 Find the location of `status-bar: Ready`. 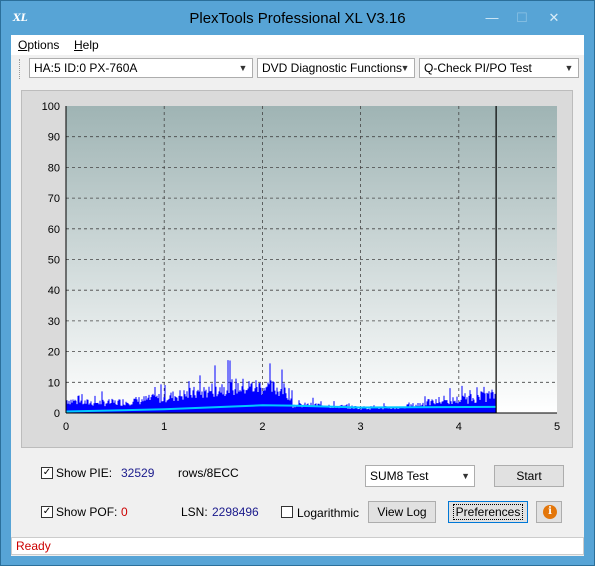

status-bar: Ready is located at coordinates (297, 546).